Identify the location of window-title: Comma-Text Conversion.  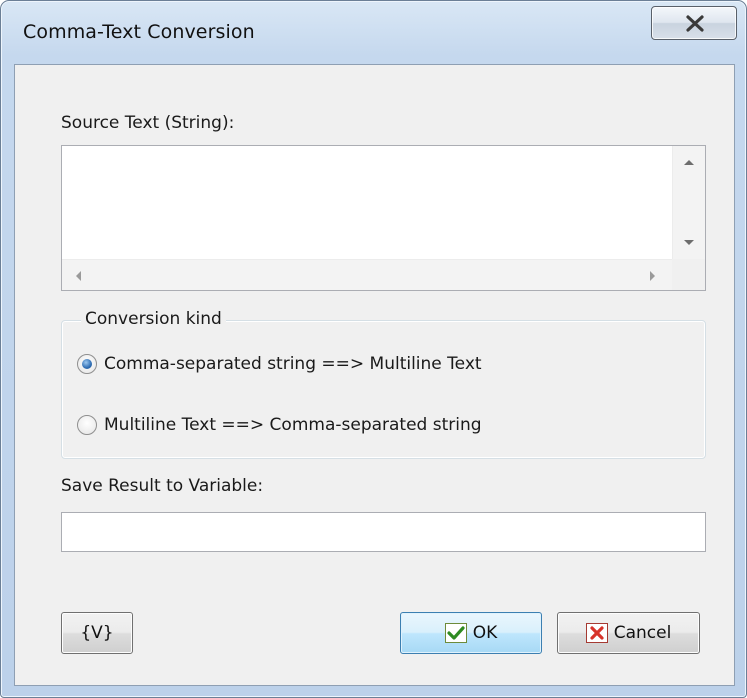
(139, 32).